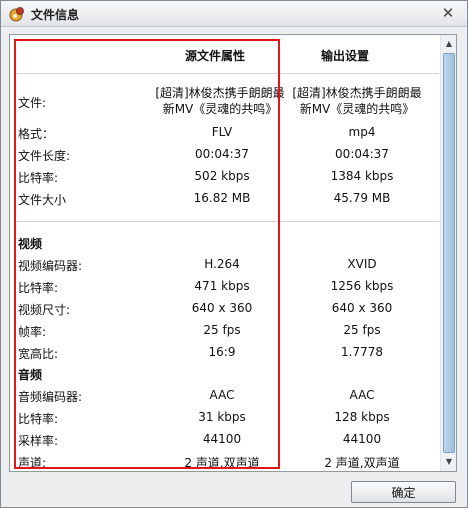  I want to click on output-value: 128 kbps, so click(362, 417).